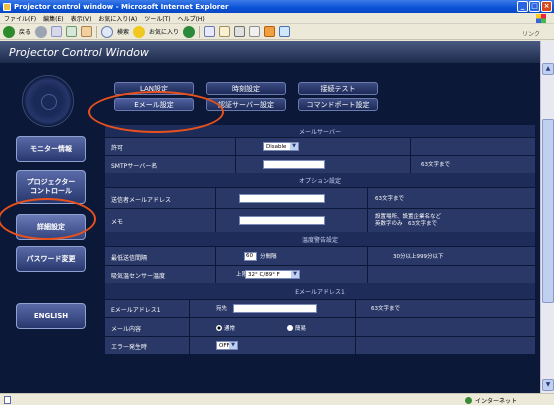  Describe the element at coordinates (154, 104) in the screenshot. I see `tab-email-settings: Eメール設定` at that location.